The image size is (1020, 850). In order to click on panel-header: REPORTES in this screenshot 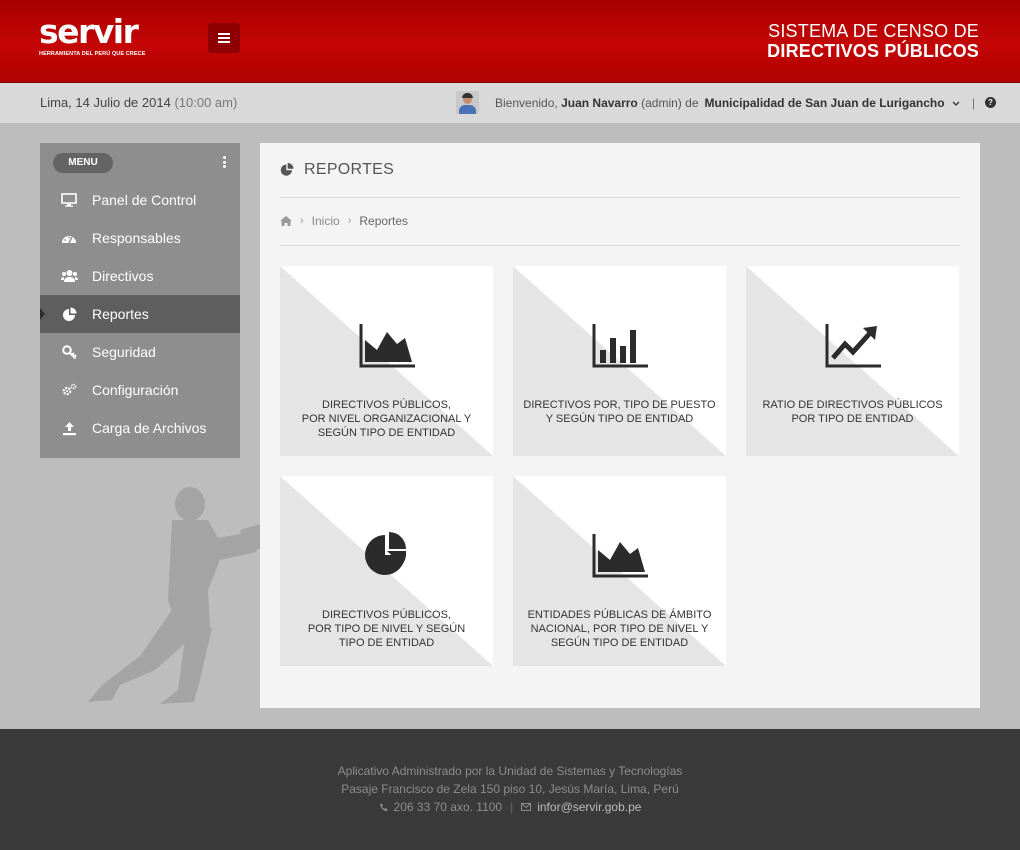, I will do `click(337, 170)`.